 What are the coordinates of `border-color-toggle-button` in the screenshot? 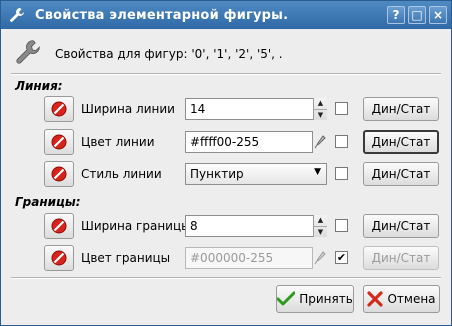 It's located at (59, 258).